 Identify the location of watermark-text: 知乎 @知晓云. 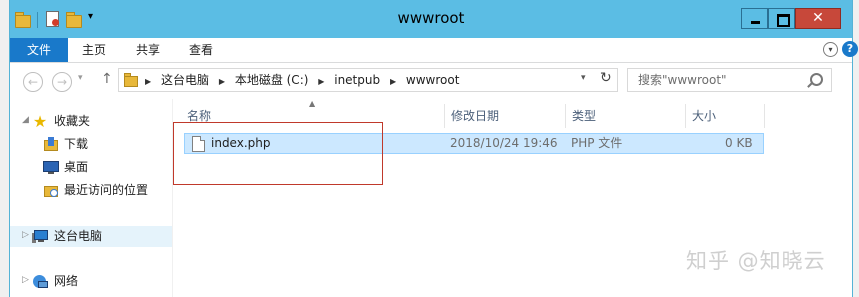
(756, 261).